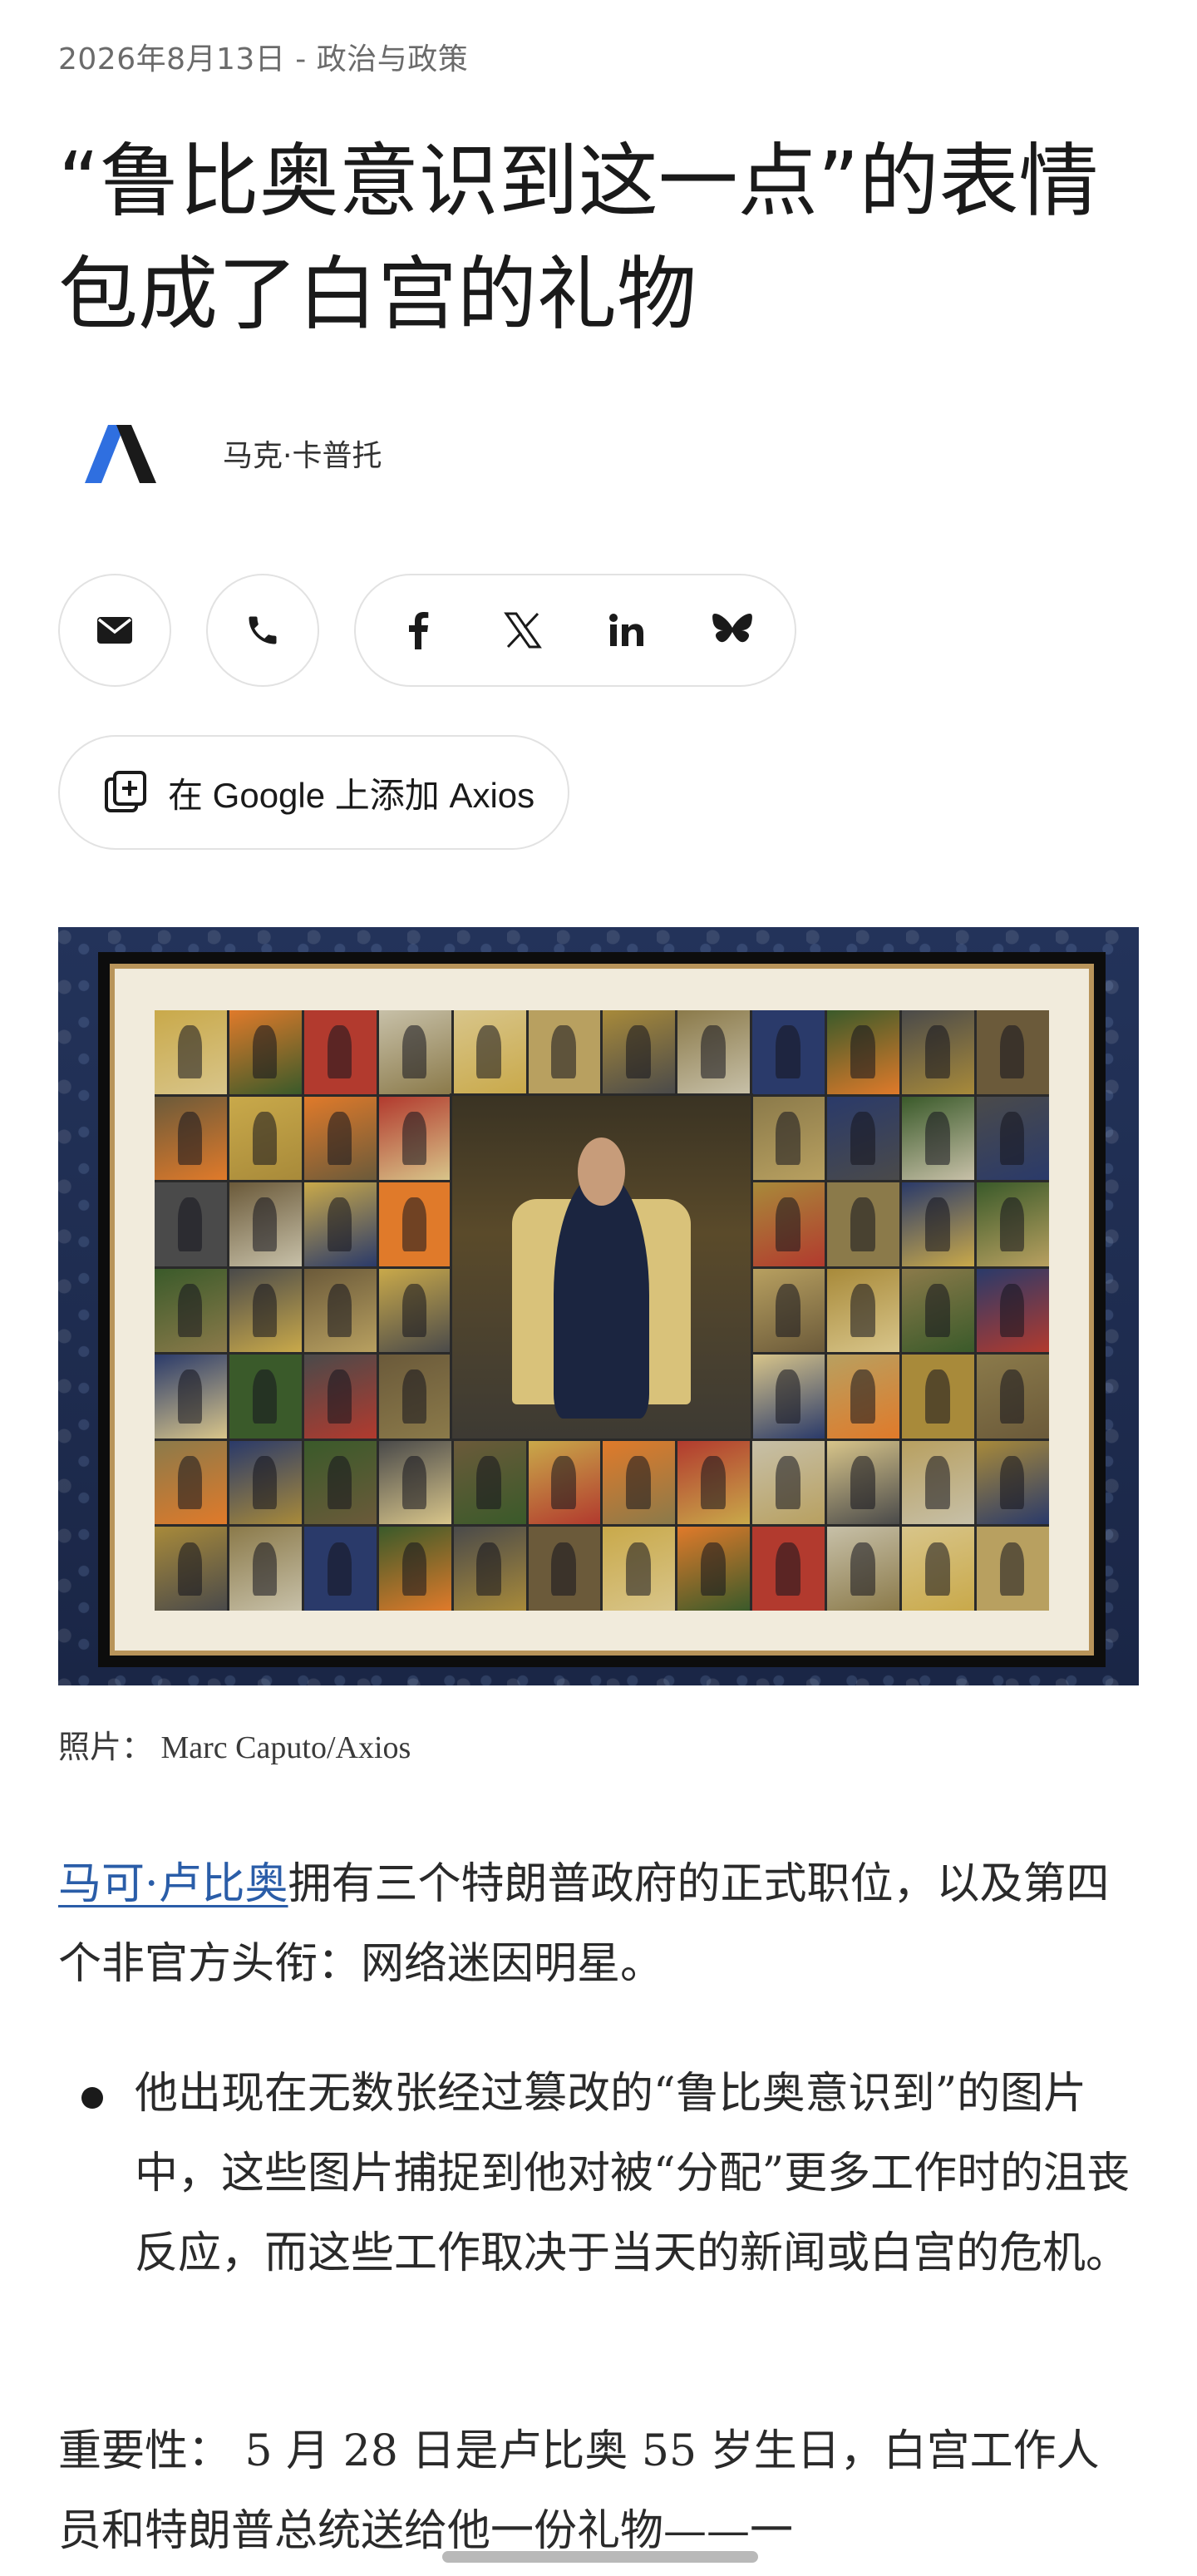 The image size is (1197, 2576). I want to click on add-google-source-button: 在 Google 上添加 Axios, so click(314, 792).